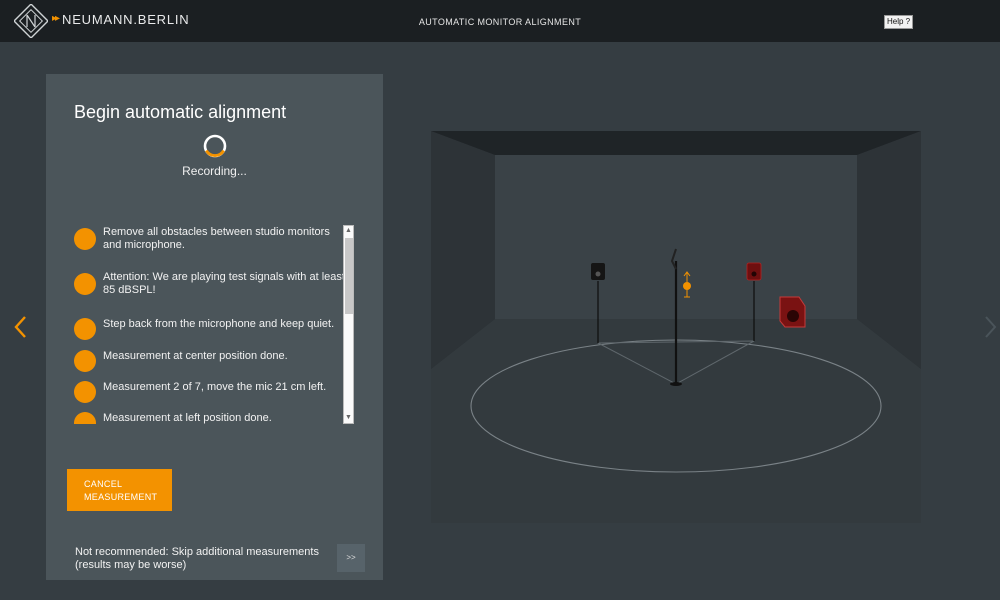 This screenshot has width=1000, height=600. What do you see at coordinates (676, 143) in the screenshot?
I see `room-ceiling` at bounding box center [676, 143].